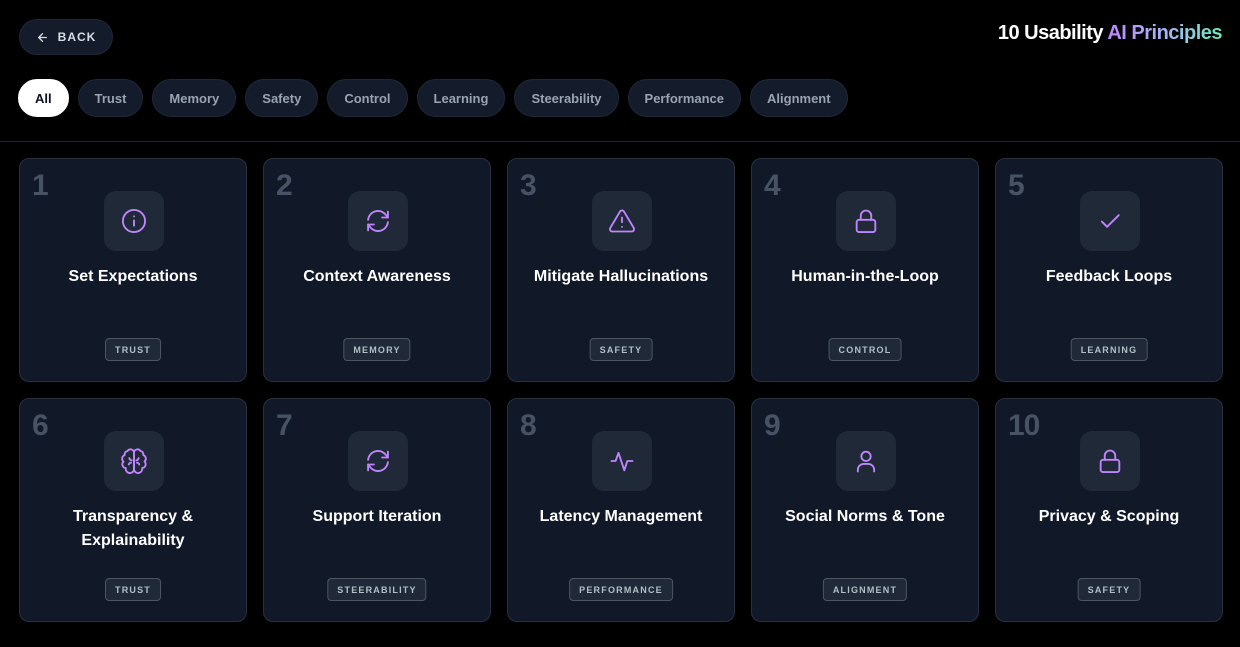 The width and height of the screenshot is (1240, 647). I want to click on principle-card: 1 Set Expectations TRUST, so click(133, 270).